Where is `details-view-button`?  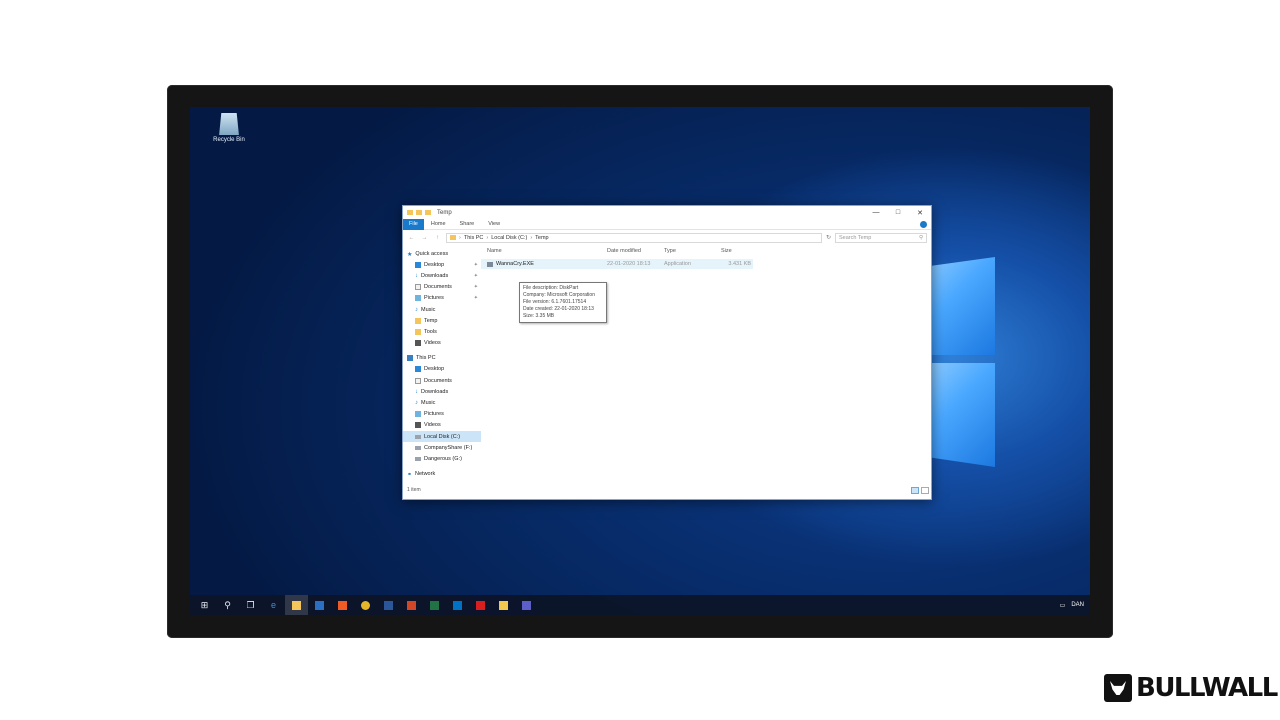 details-view-button is located at coordinates (915, 490).